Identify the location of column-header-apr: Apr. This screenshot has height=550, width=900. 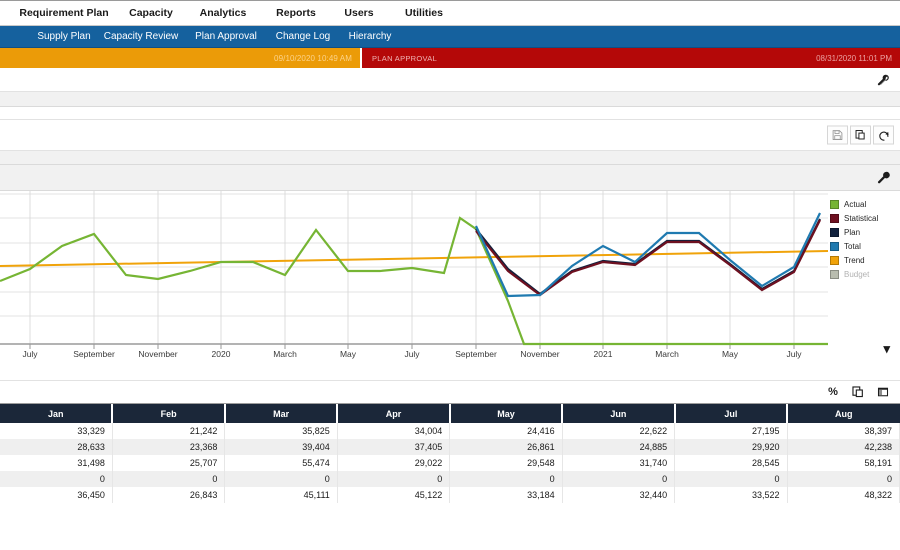
(394, 413).